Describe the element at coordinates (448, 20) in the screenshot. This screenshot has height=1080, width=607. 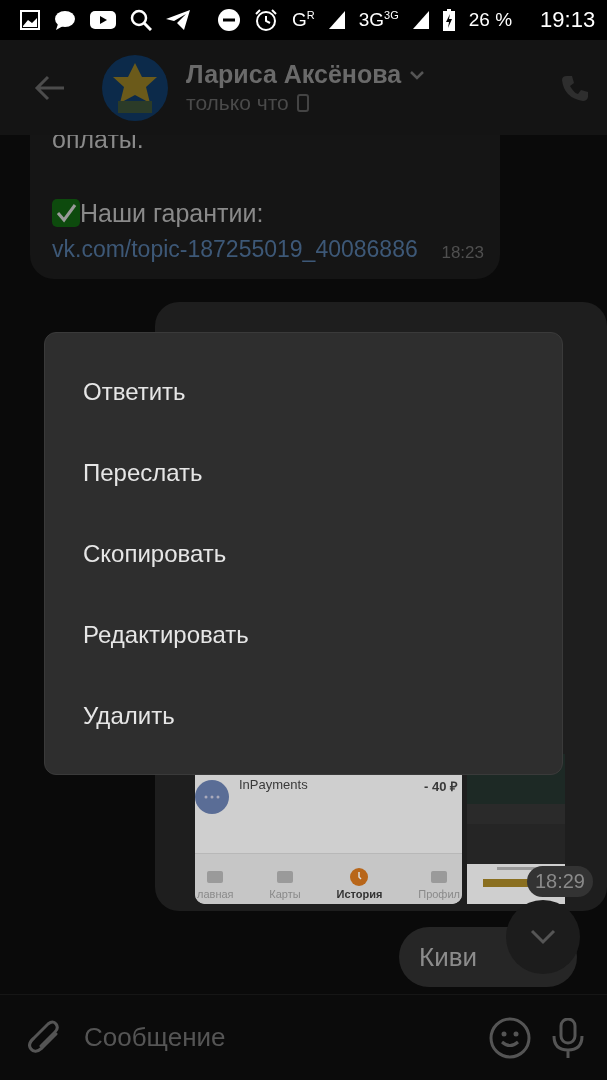
I see `battery-charging-icon` at that location.